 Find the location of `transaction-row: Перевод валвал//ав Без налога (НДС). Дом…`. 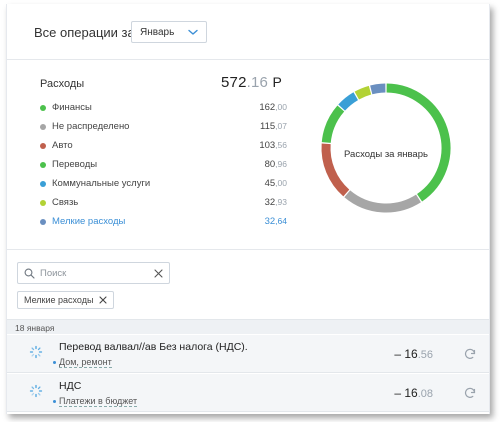

transaction-row: Перевод валвал//ав Без налога (НДС). Дом… is located at coordinates (248, 354).